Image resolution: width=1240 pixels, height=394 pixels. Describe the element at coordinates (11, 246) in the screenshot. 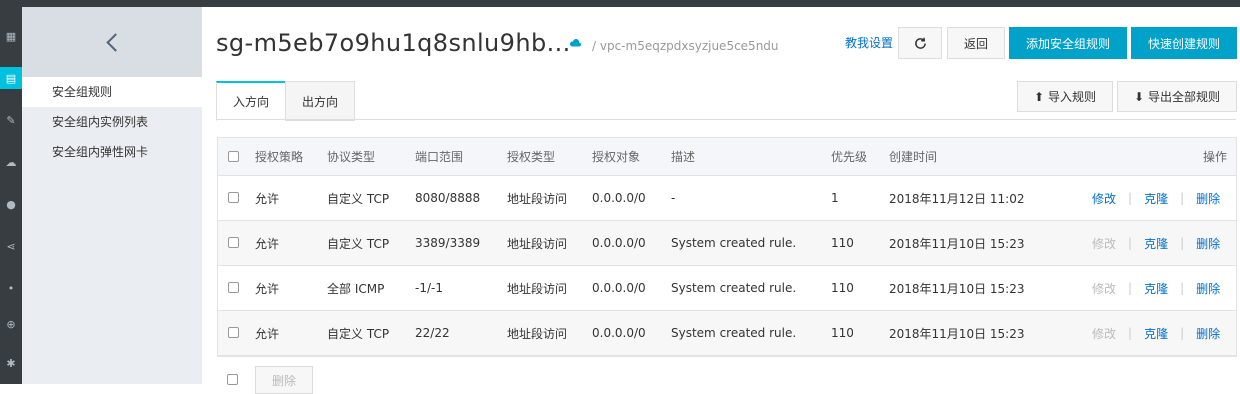

I see `share-icon: ⋖` at that location.